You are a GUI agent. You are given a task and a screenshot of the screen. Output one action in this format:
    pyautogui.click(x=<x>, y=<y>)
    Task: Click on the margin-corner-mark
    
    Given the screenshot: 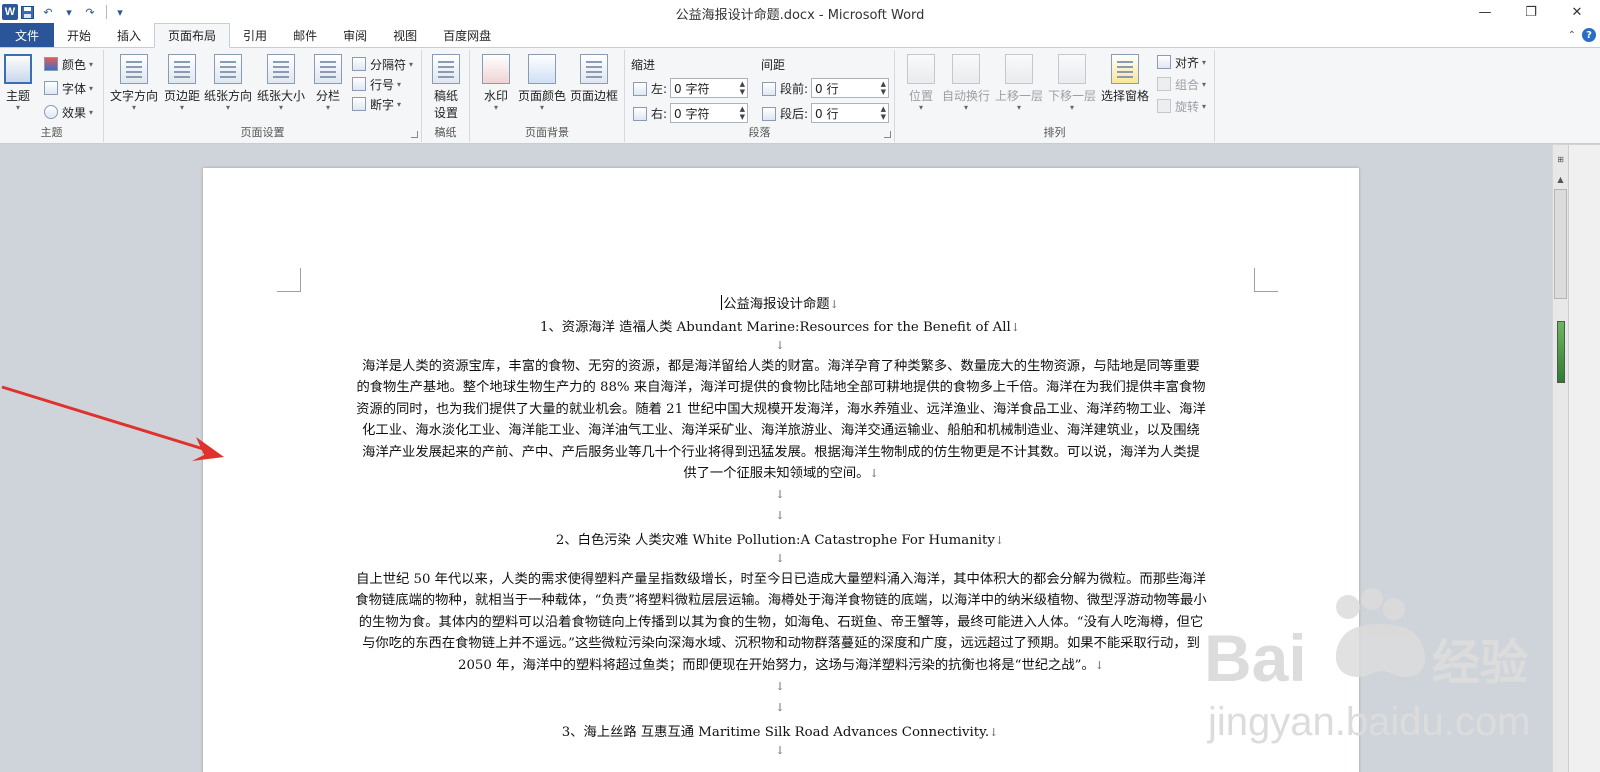 What is the action you would take?
    pyautogui.click(x=1266, y=280)
    